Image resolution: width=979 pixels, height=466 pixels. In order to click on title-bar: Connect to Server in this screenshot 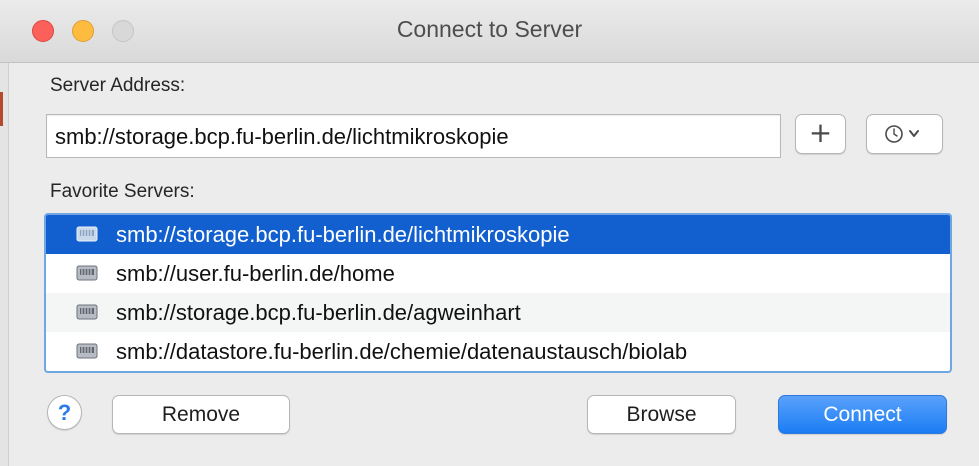, I will do `click(489, 31)`.